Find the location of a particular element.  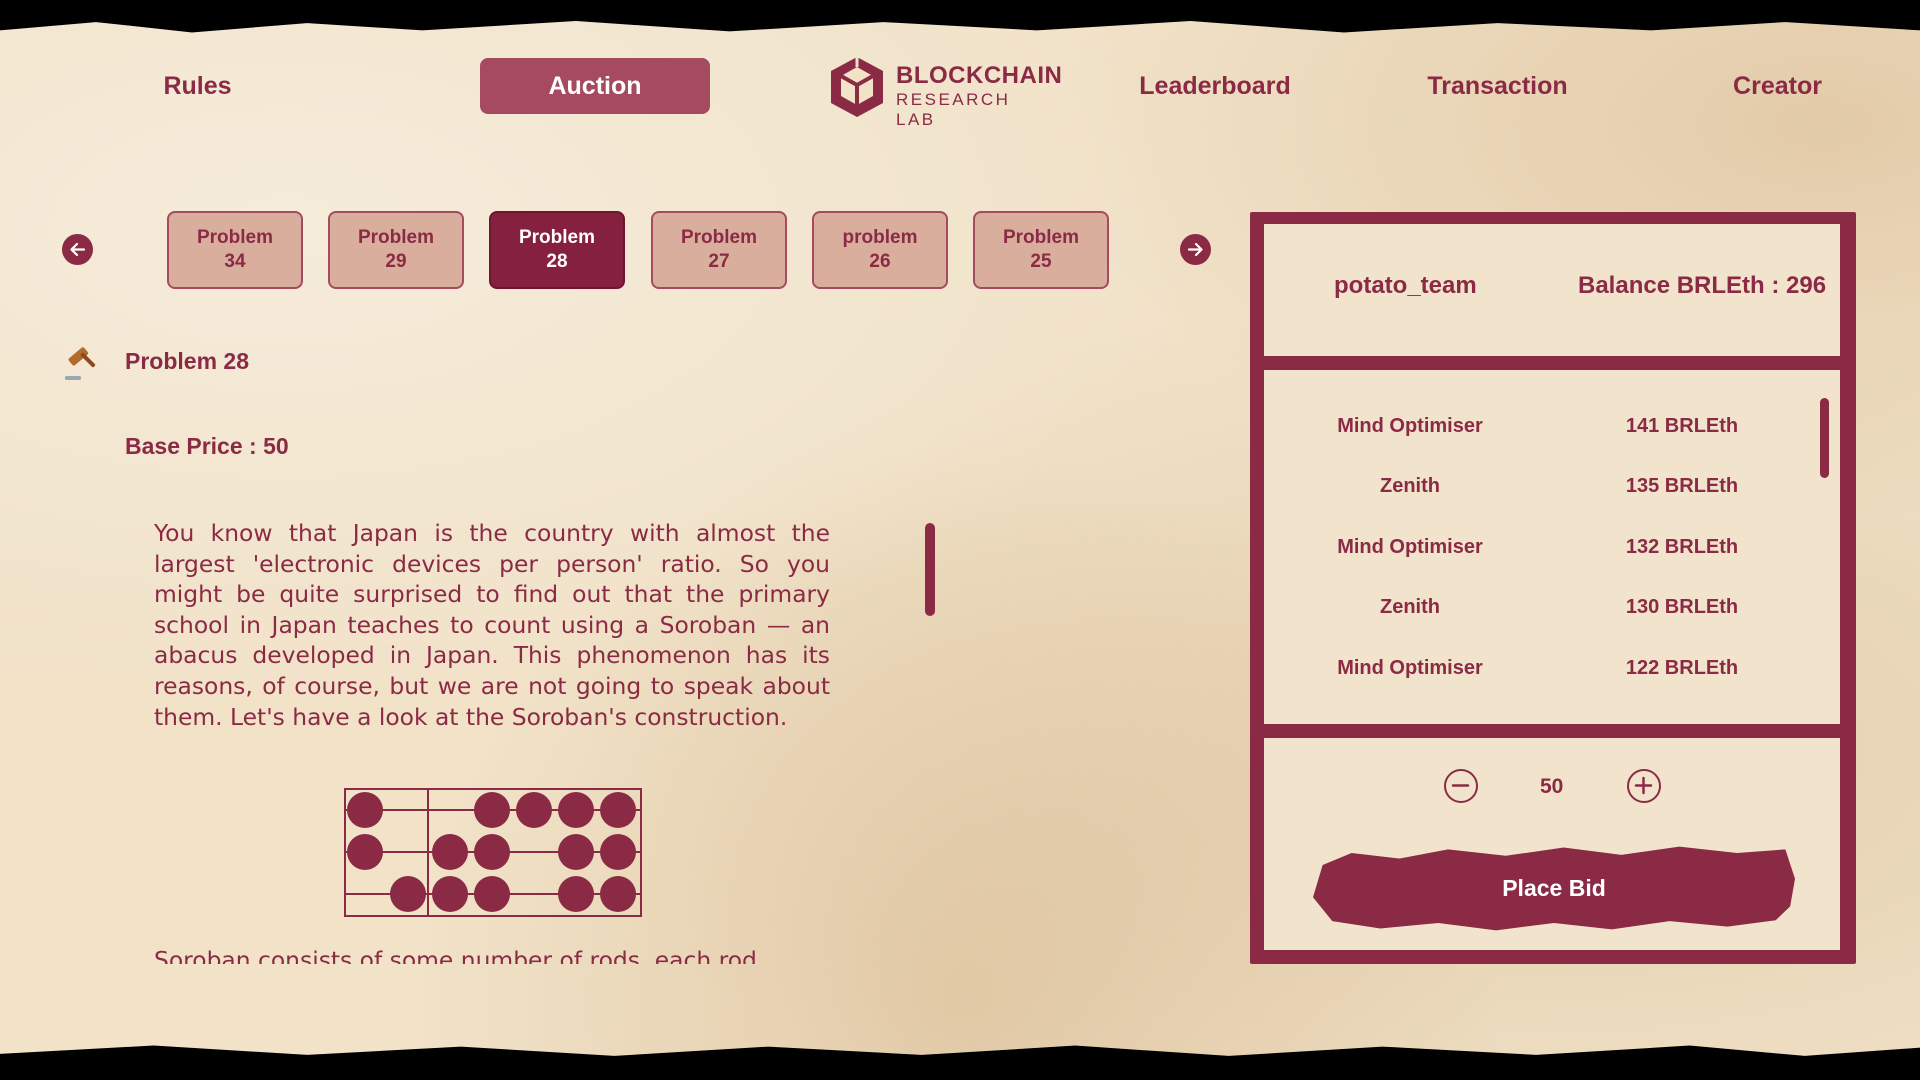

bid-list-scrollbar is located at coordinates (1824, 438).